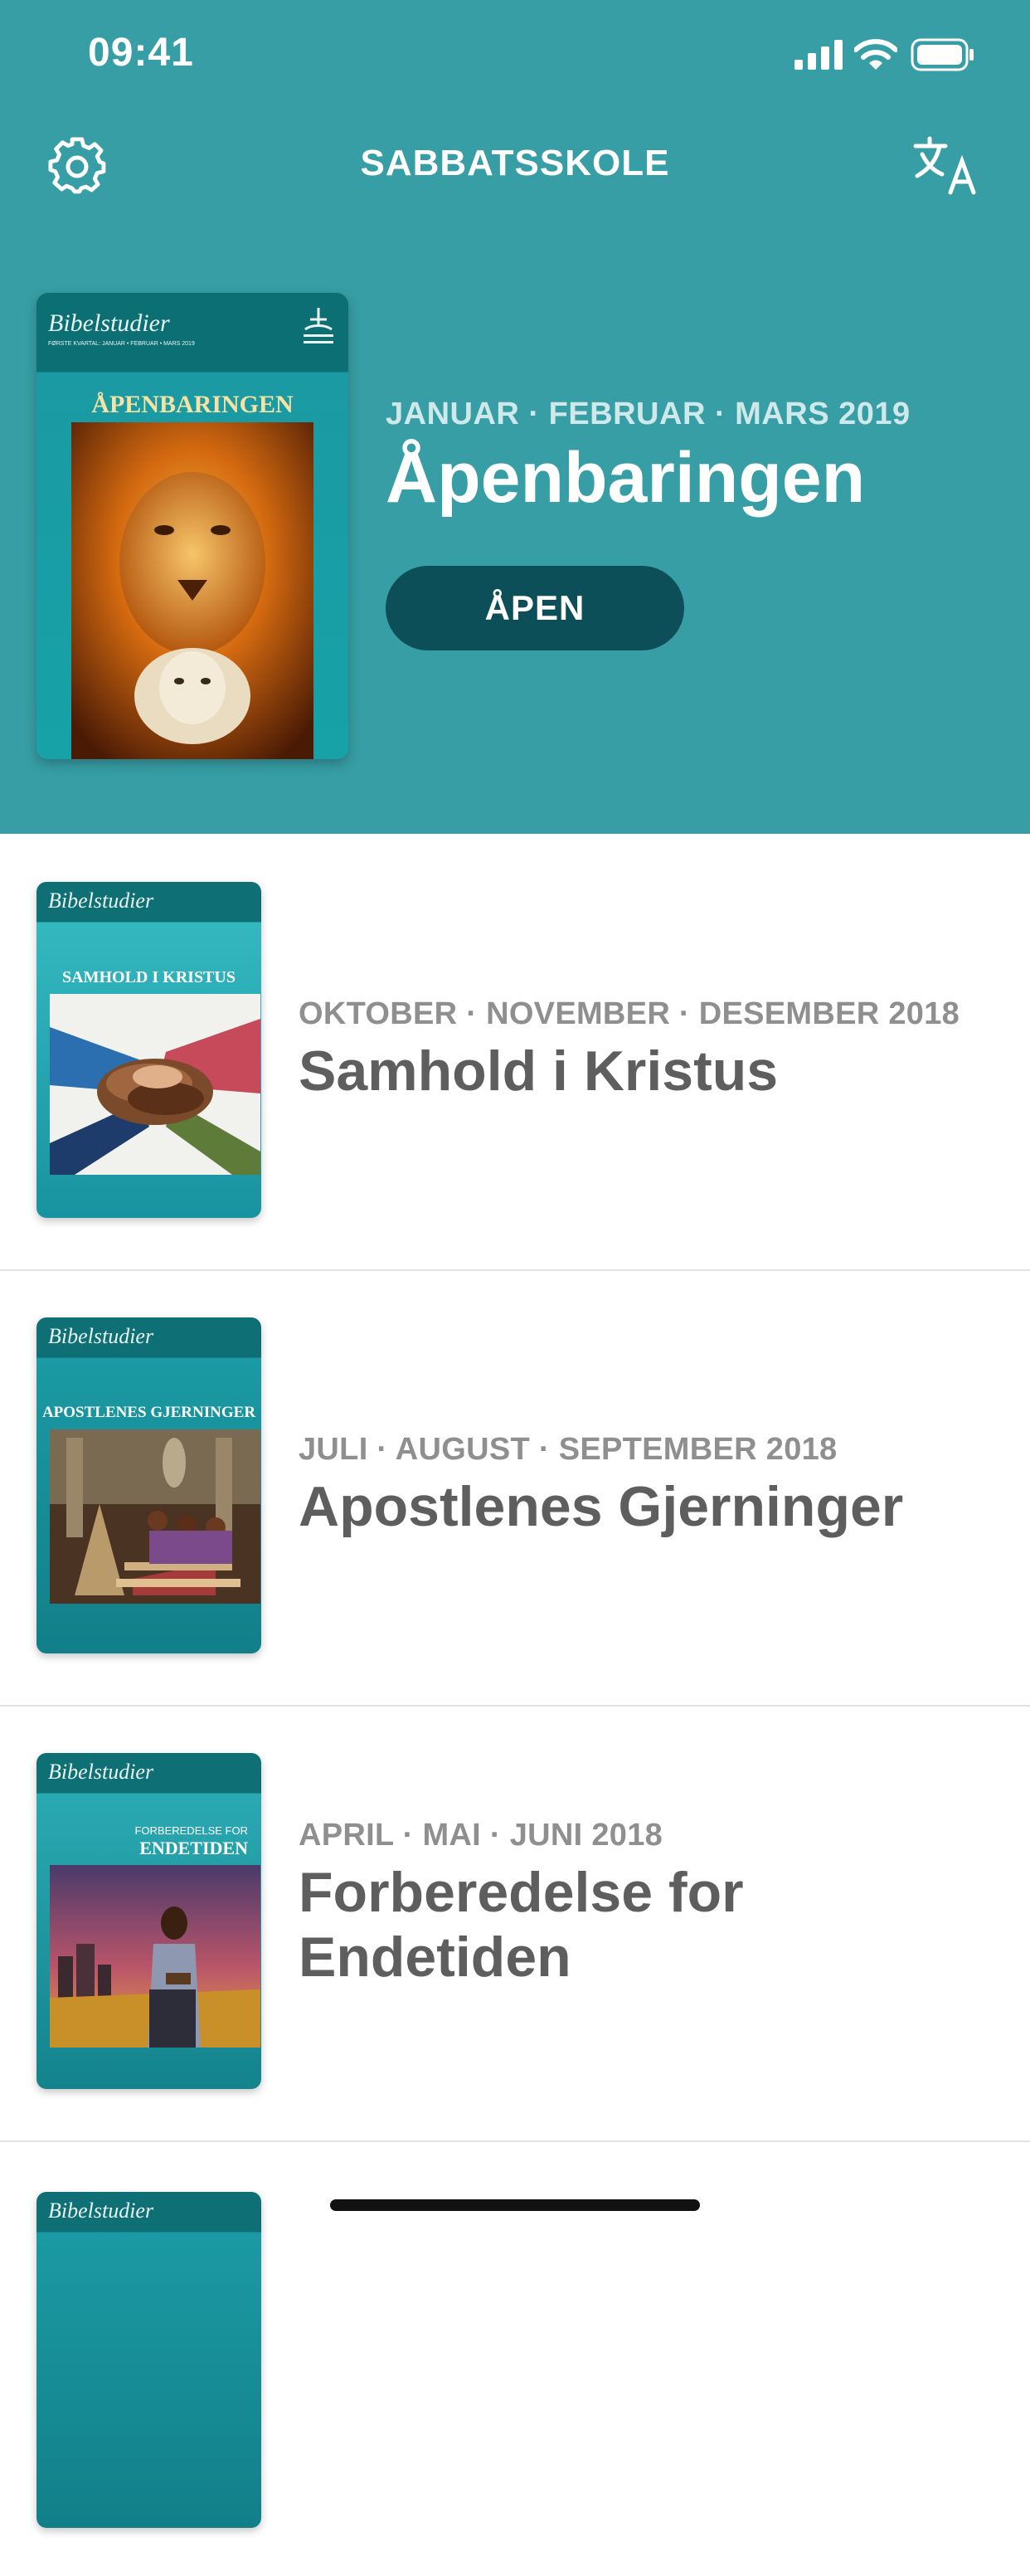 The height and width of the screenshot is (2576, 1030). I want to click on home-indicator, so click(515, 2205).